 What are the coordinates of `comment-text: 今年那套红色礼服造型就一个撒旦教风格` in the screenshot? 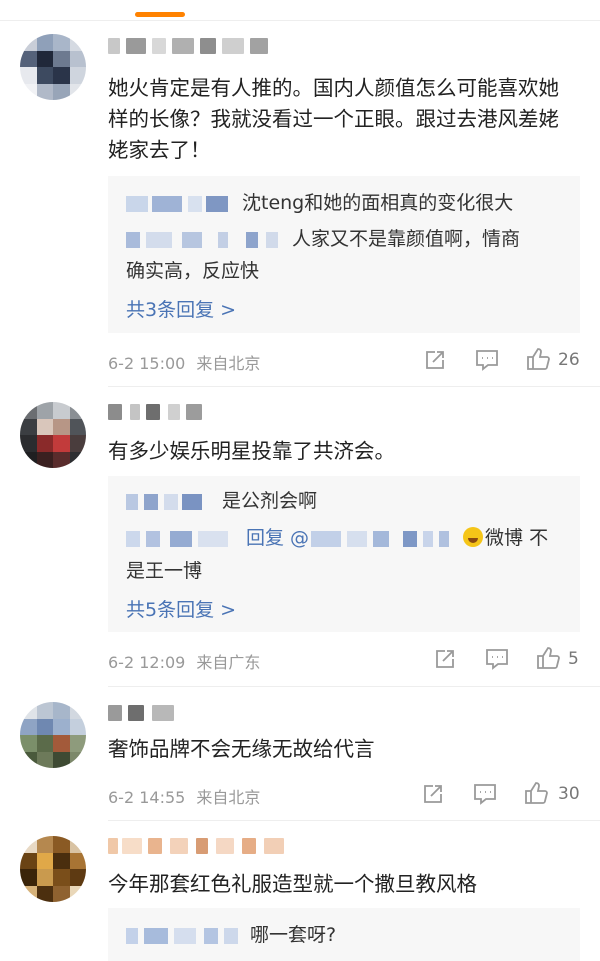 It's located at (292, 884).